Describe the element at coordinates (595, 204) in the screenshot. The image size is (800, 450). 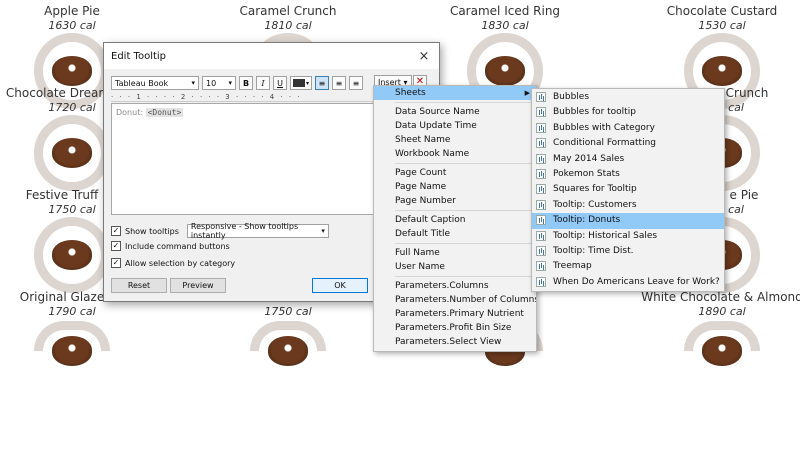
I see `sheet-menu-item-label: Tooltip: Customers` at that location.